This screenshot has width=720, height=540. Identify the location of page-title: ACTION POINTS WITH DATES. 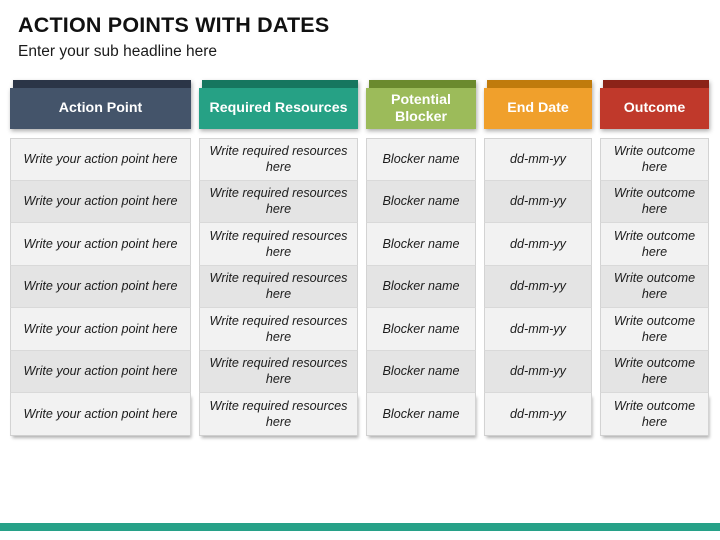
(174, 25).